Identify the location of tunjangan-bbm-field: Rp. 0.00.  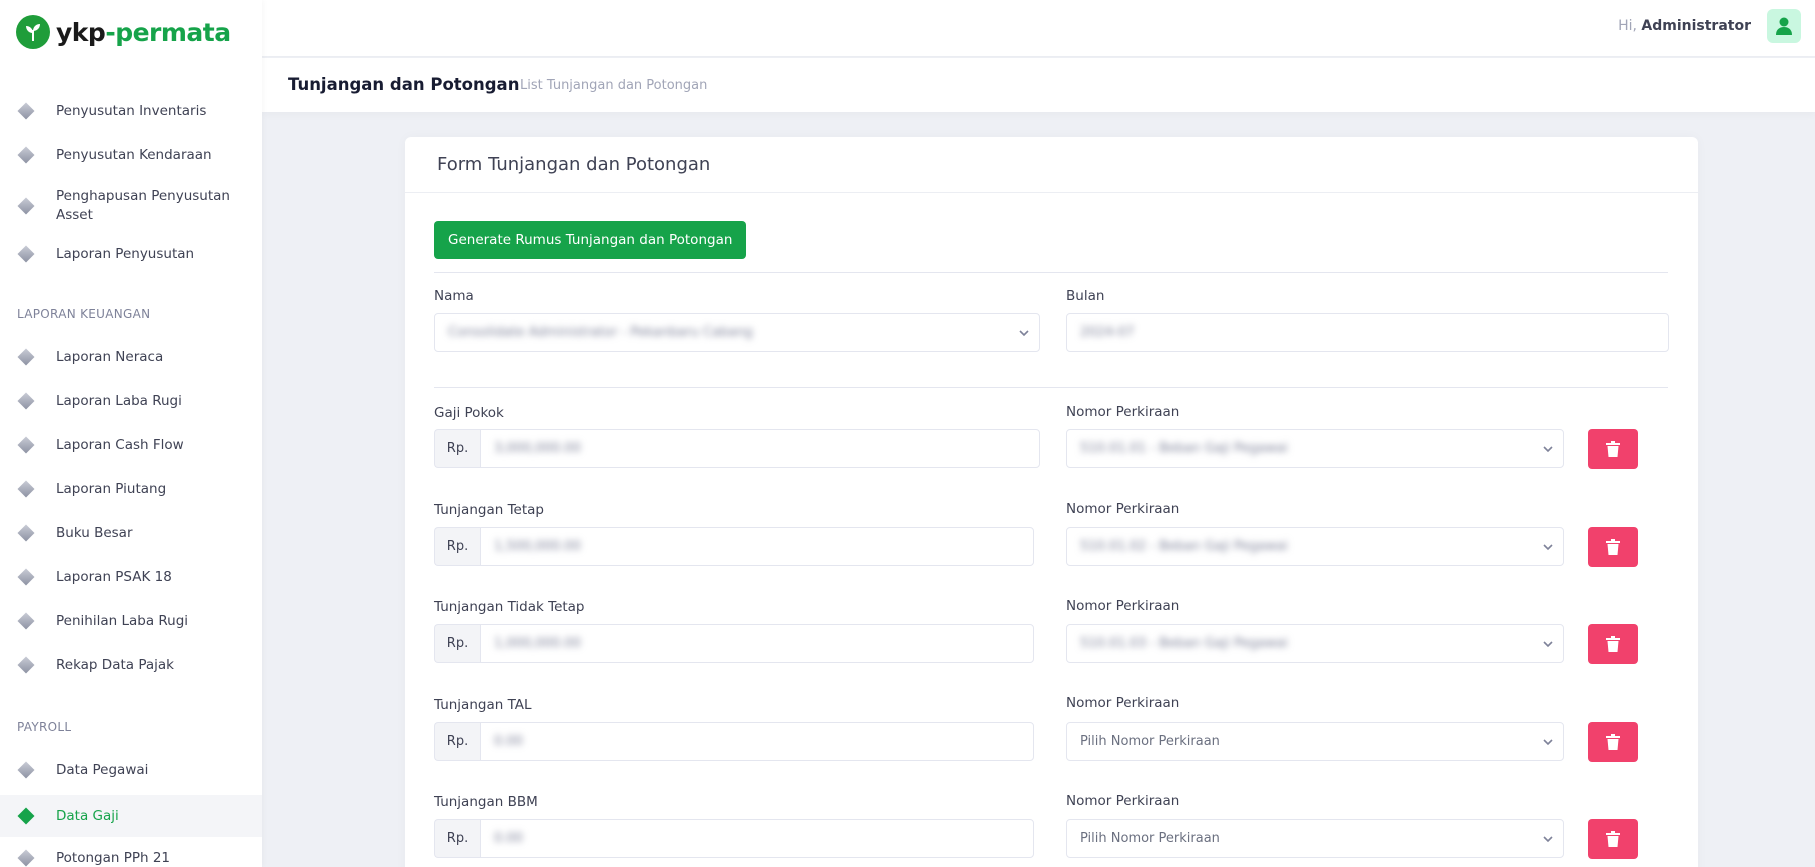
(734, 838).